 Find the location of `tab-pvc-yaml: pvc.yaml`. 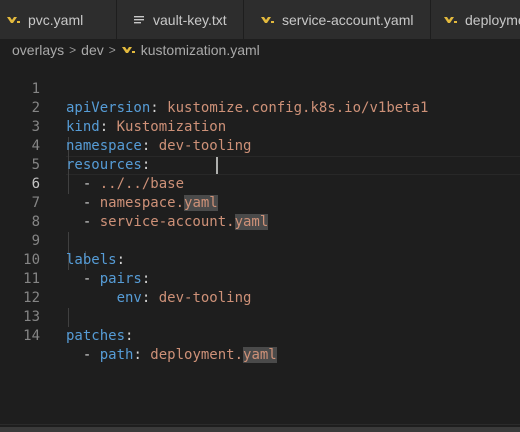

tab-pvc-yaml: pvc.yaml is located at coordinates (58, 19).